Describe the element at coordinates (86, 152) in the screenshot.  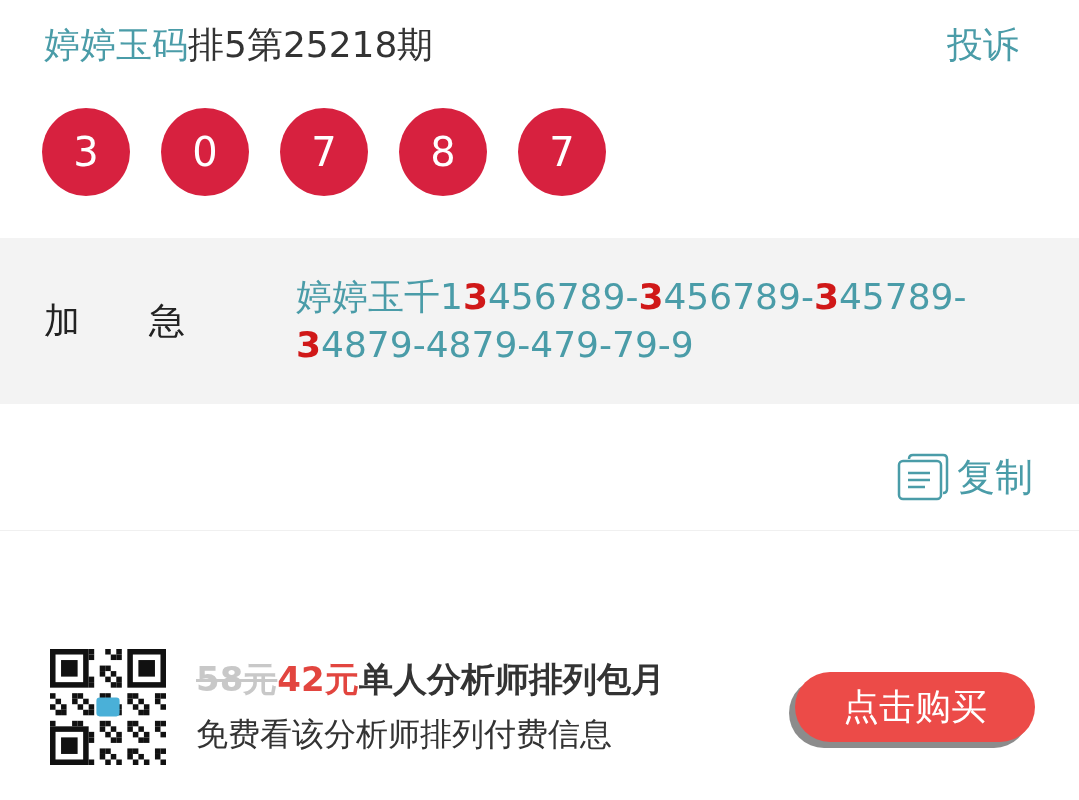
I see `number-ball: 3` at that location.